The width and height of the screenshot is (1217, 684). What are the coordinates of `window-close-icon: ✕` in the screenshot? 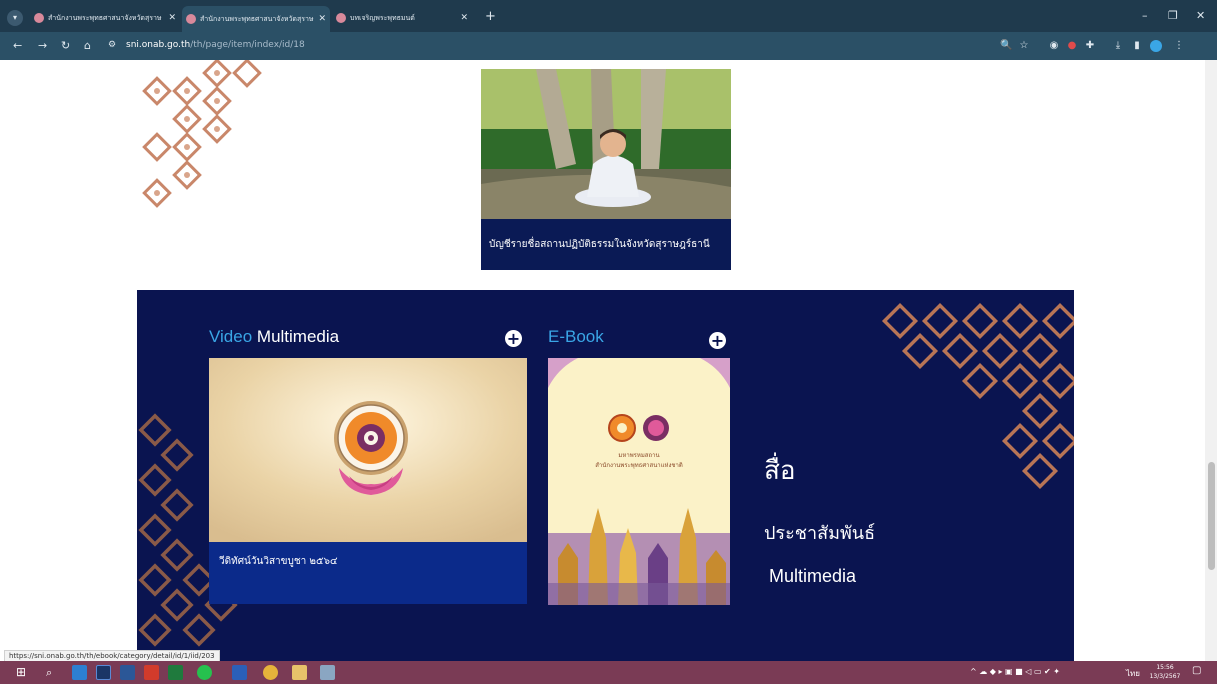 It's located at (1200, 15).